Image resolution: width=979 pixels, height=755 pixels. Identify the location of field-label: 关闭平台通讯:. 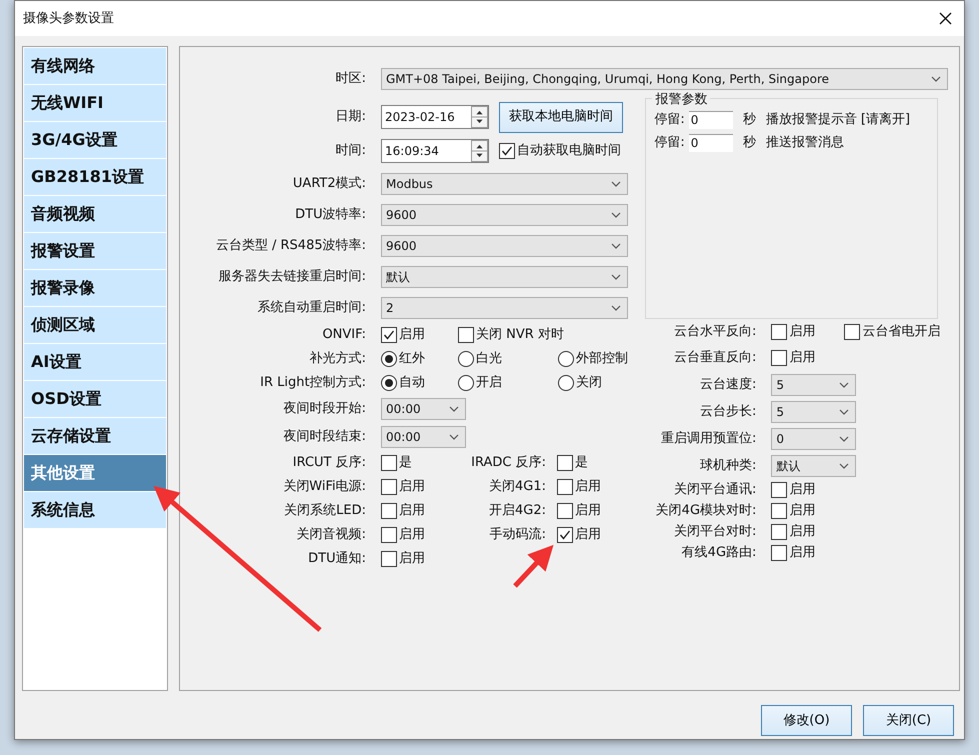
(714, 489).